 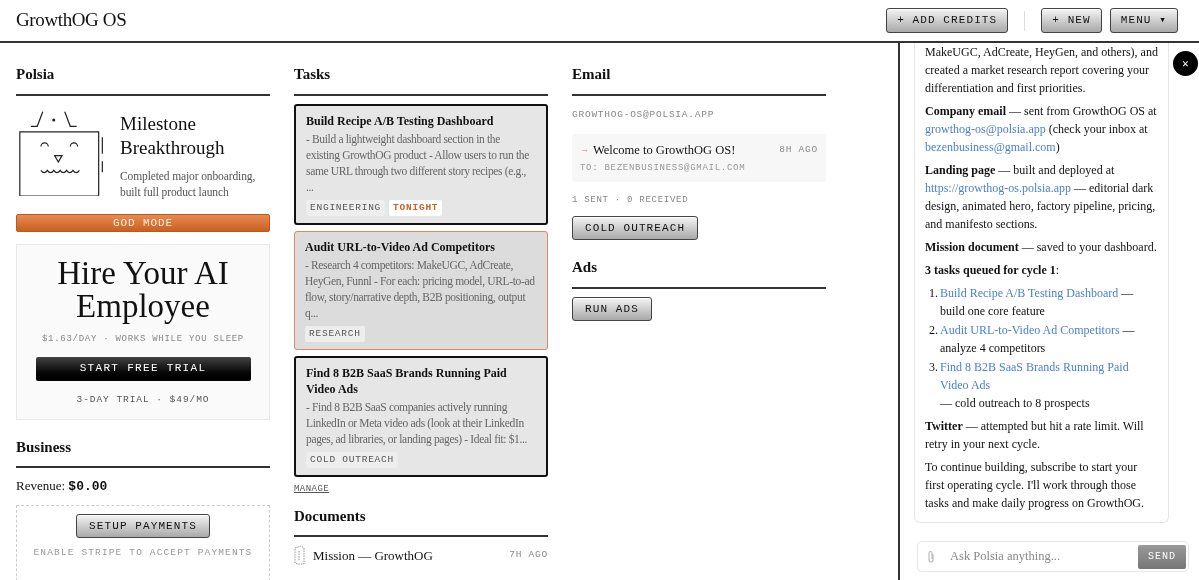 I want to click on task-tag: COLD OUTREACH, so click(x=352, y=460).